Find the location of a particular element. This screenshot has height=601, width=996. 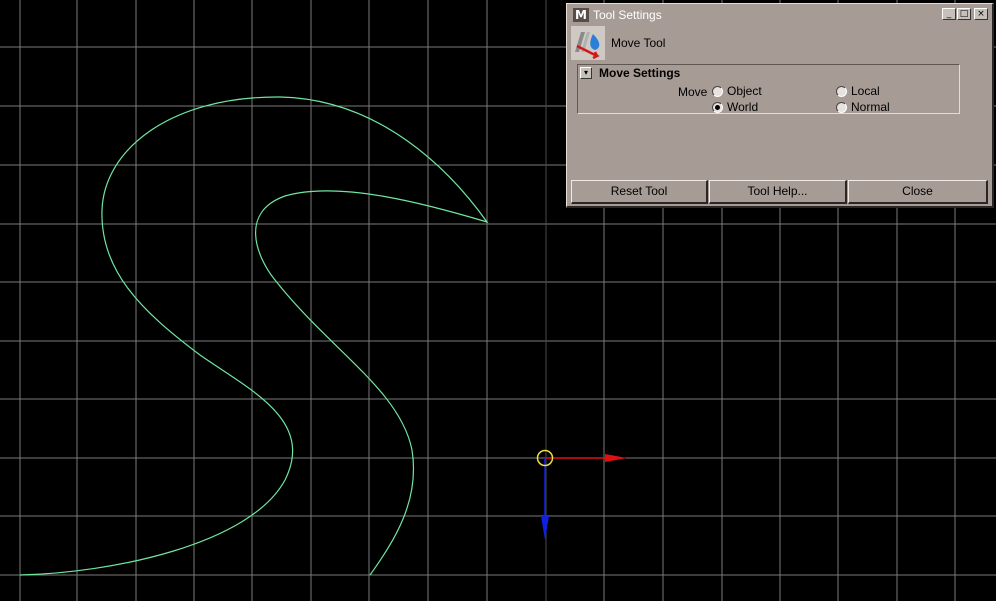

radio-label: Object is located at coordinates (744, 91).